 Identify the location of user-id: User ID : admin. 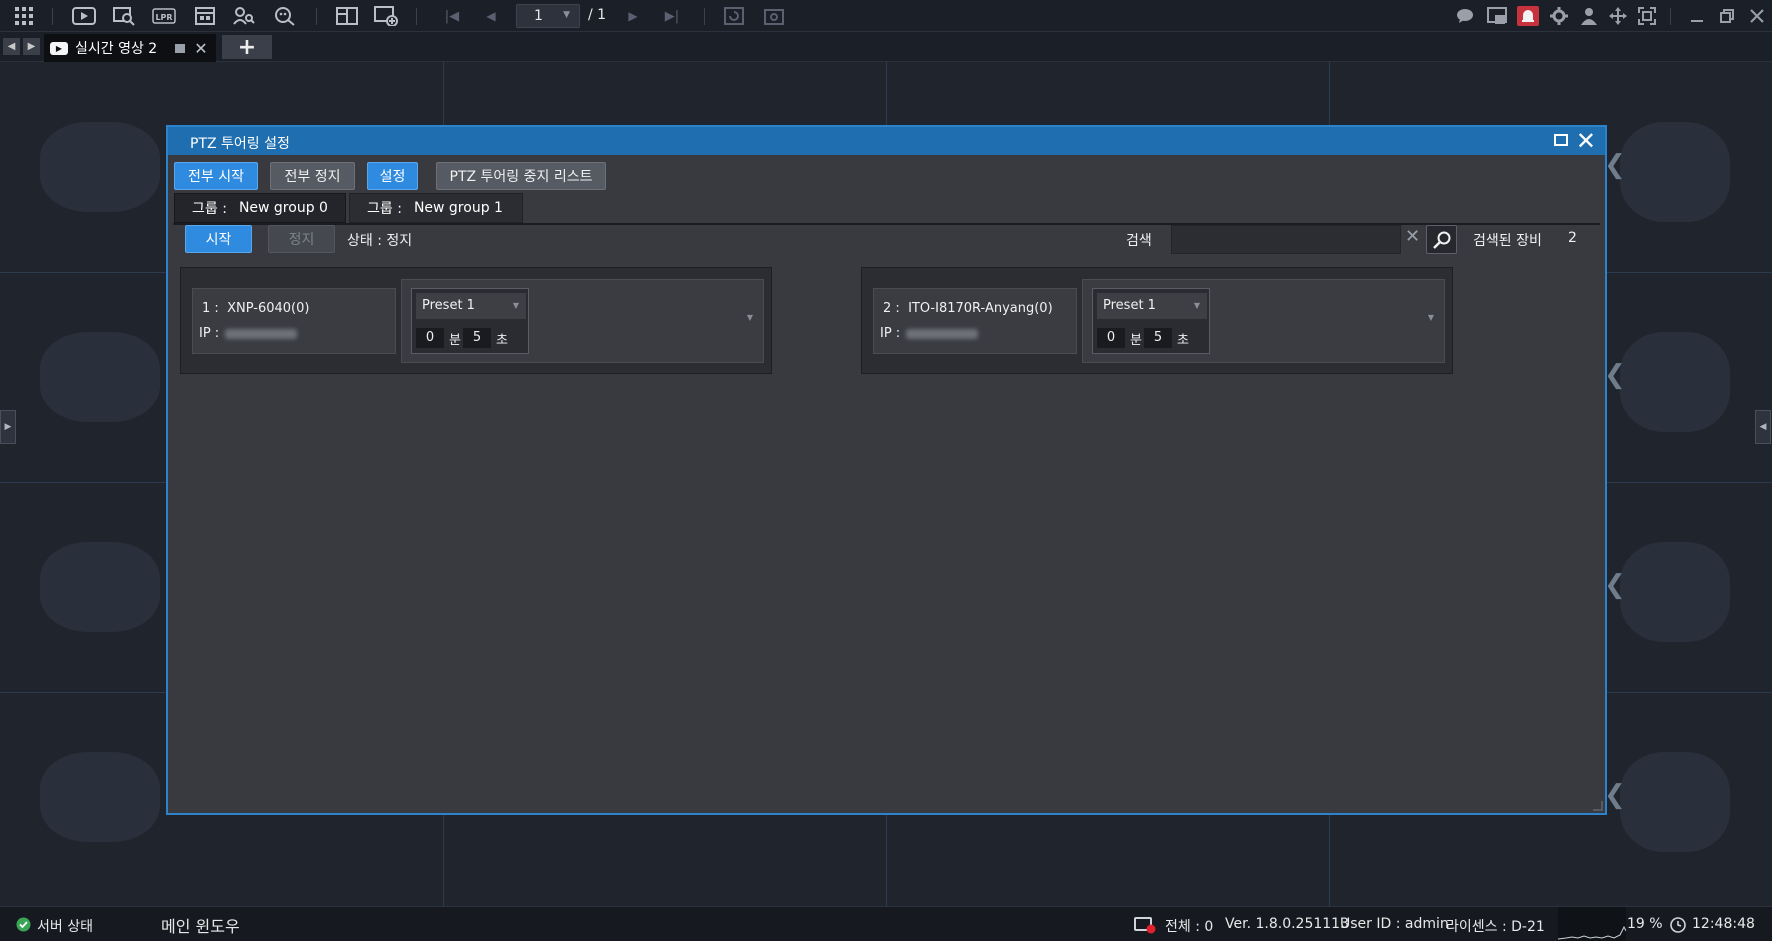
(1394, 924).